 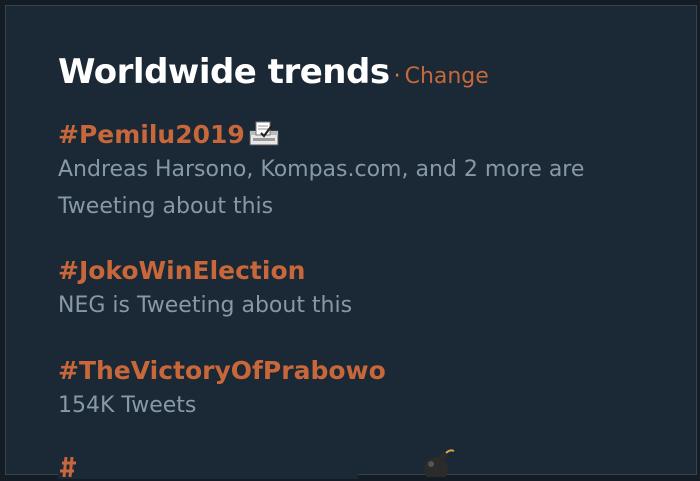 I want to click on trends-title: Worldwide trends, so click(x=224, y=72).